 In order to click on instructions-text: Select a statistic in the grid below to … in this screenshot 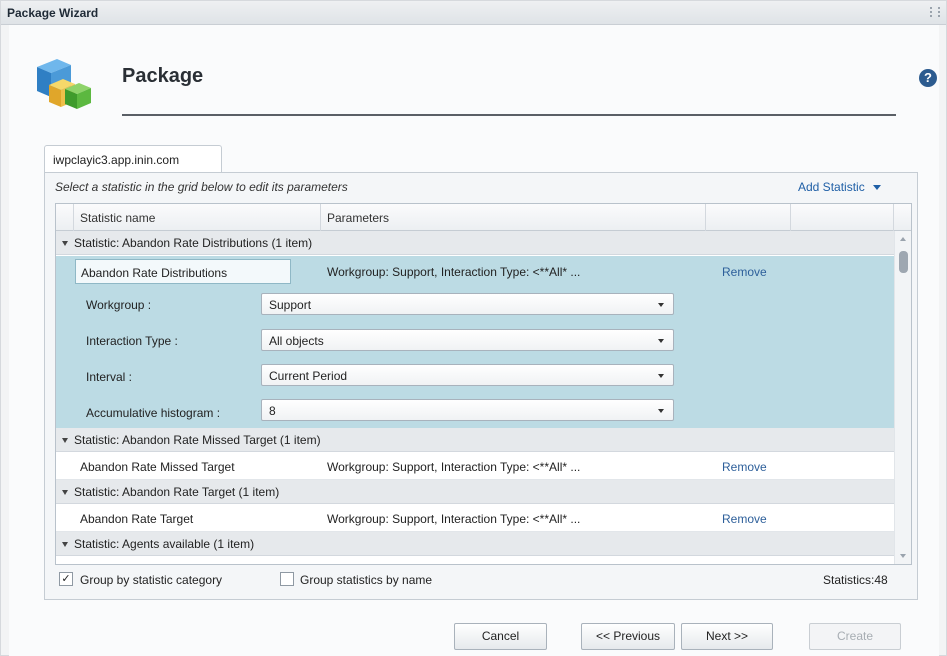, I will do `click(201, 187)`.